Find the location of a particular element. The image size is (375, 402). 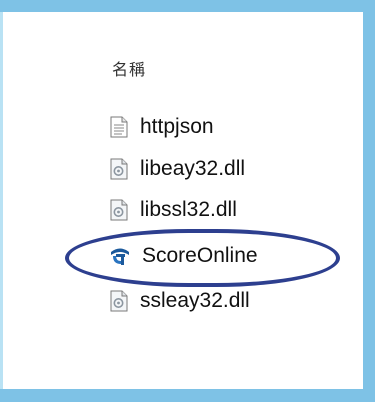

file-row-httpjson: httpjson is located at coordinates (162, 127).